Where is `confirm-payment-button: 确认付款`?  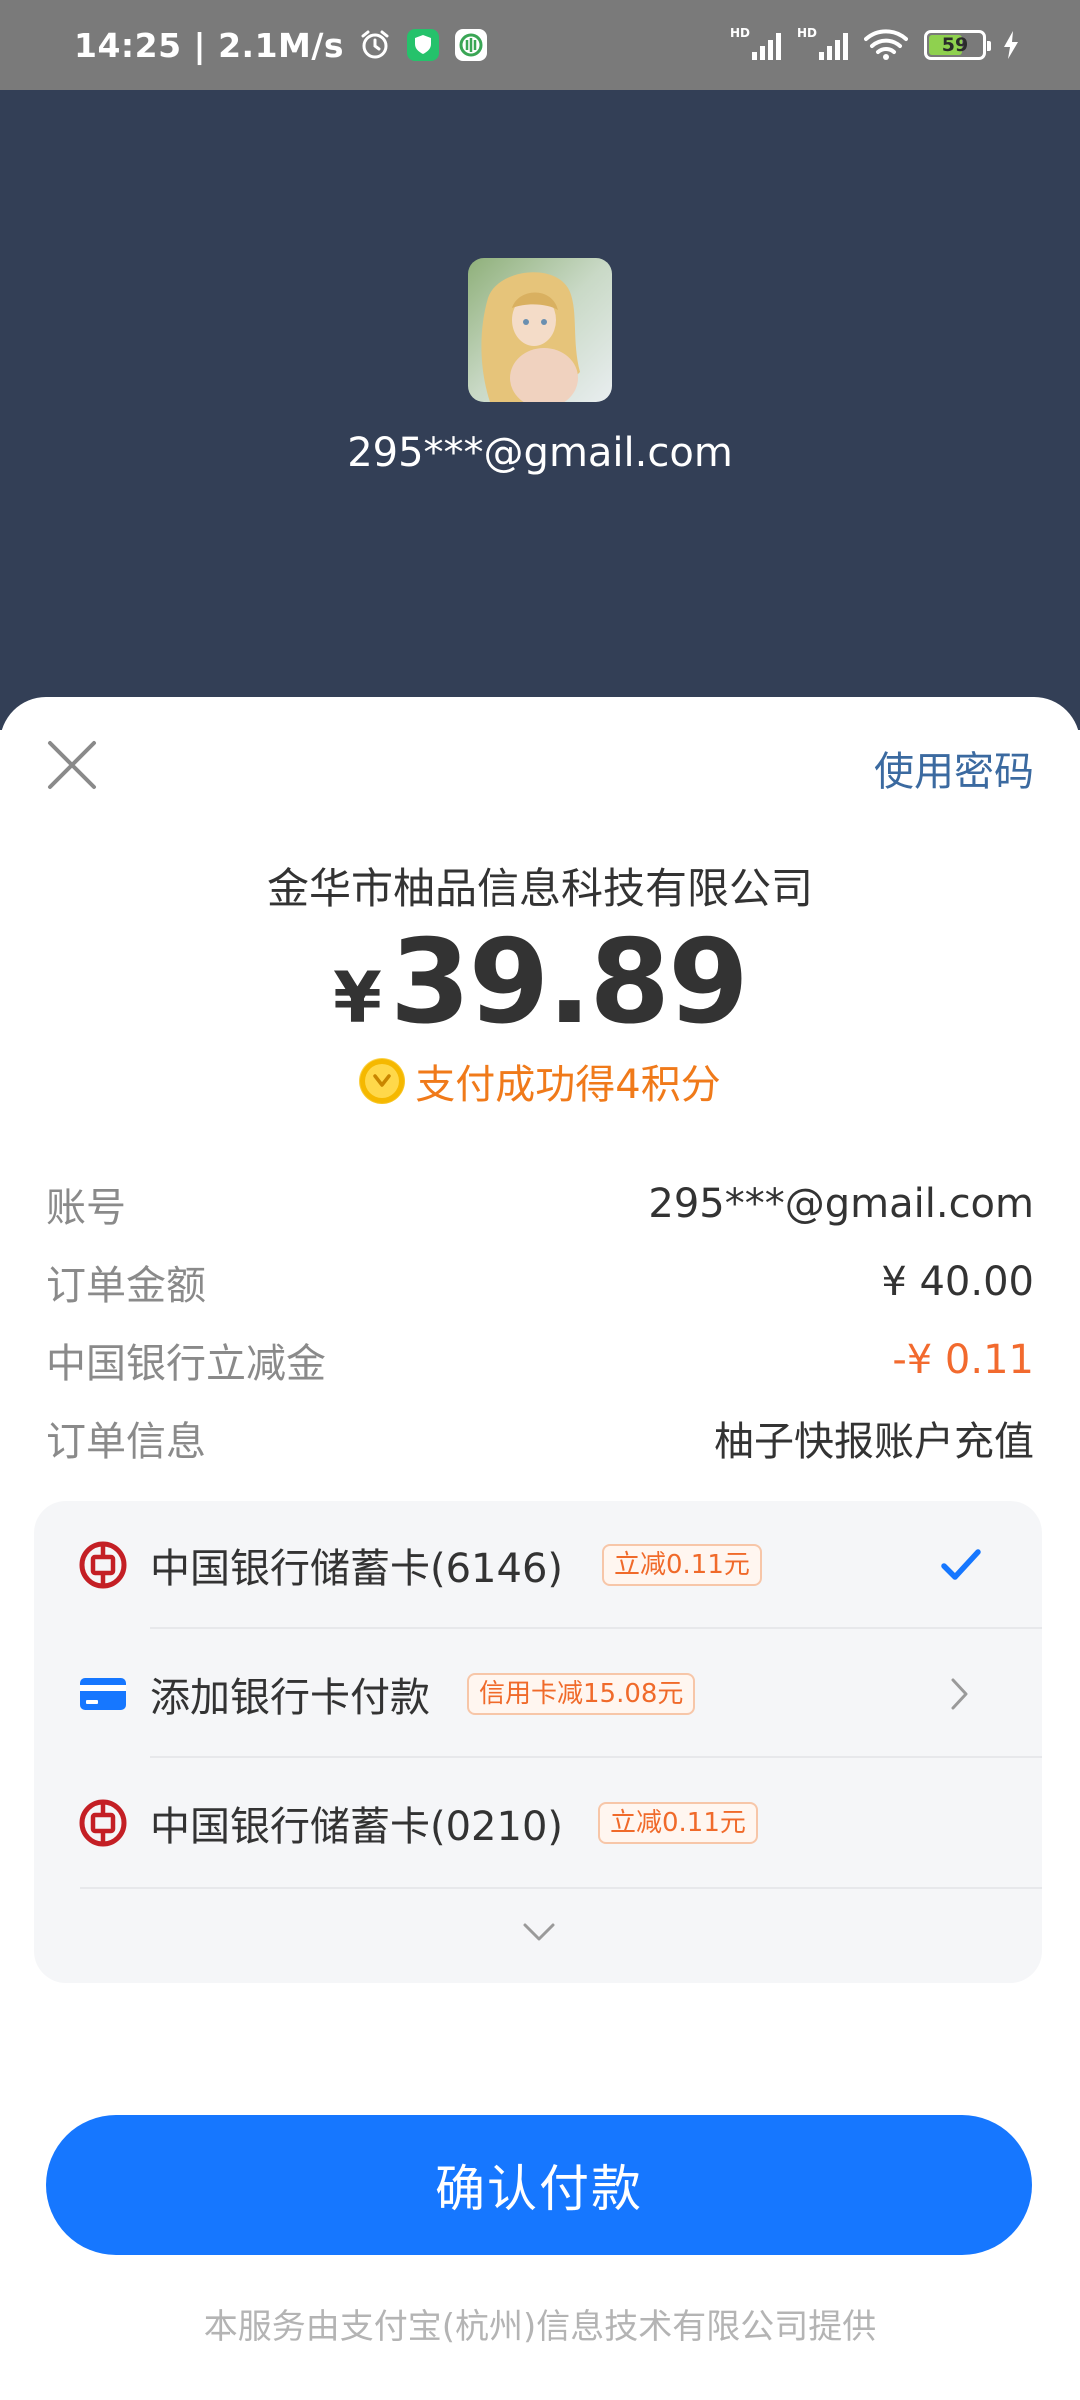 confirm-payment-button: 确认付款 is located at coordinates (539, 2185).